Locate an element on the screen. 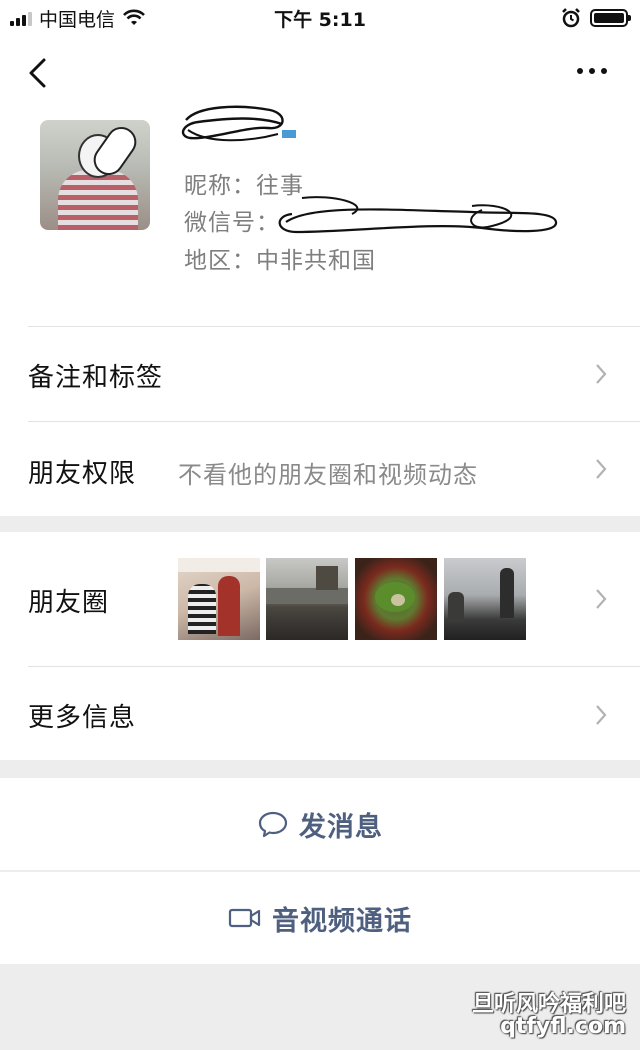 This screenshot has height=1050, width=640. redacted-wechat-id is located at coordinates (418, 215).